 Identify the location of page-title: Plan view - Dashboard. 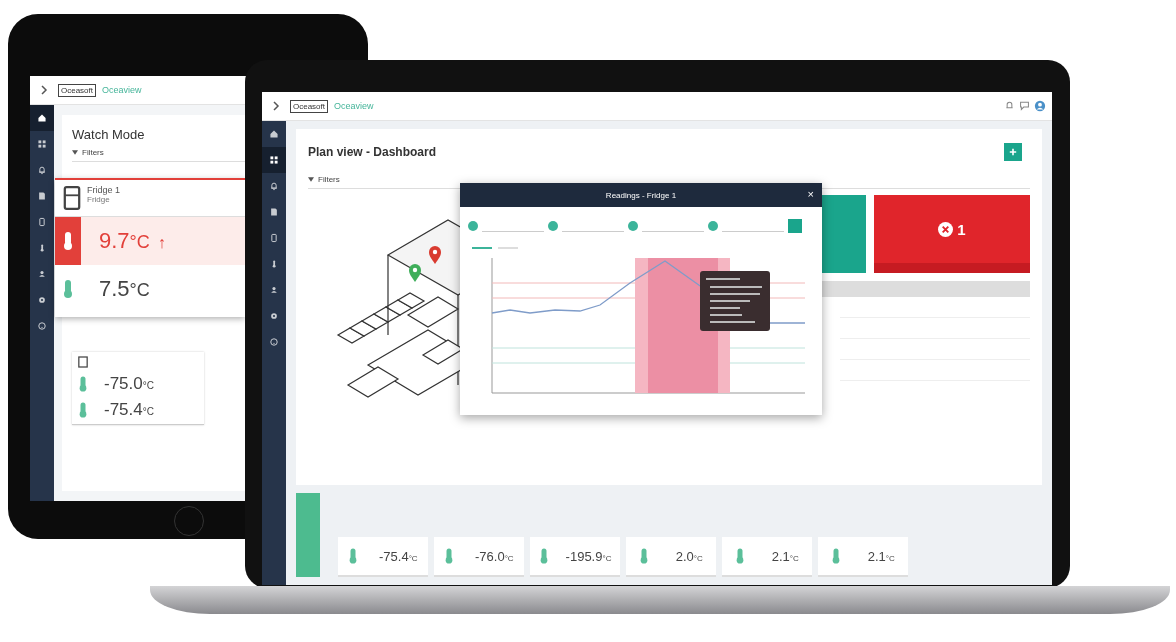
(372, 152).